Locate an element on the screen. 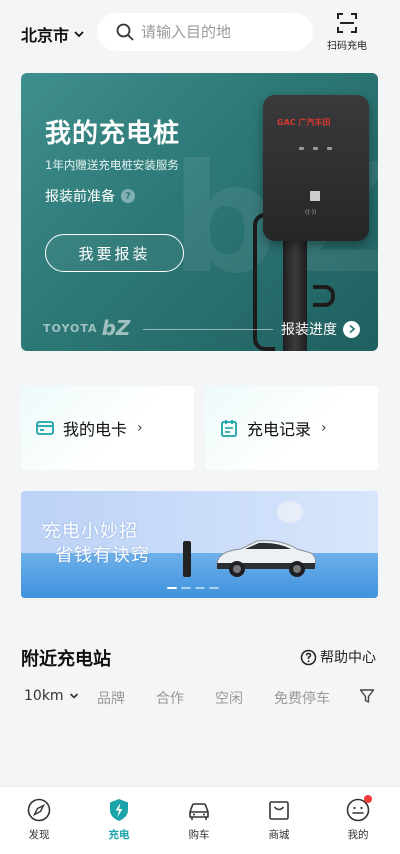 The image size is (400, 854). distance-filter: 10km is located at coordinates (51, 696).